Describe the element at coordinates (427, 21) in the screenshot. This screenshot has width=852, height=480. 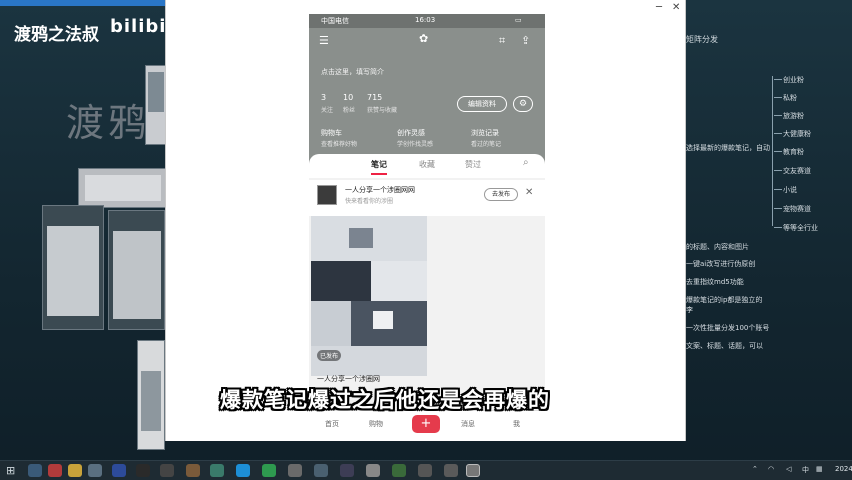
I see `status-bar: 中国电信 16:03 ▭` at that location.